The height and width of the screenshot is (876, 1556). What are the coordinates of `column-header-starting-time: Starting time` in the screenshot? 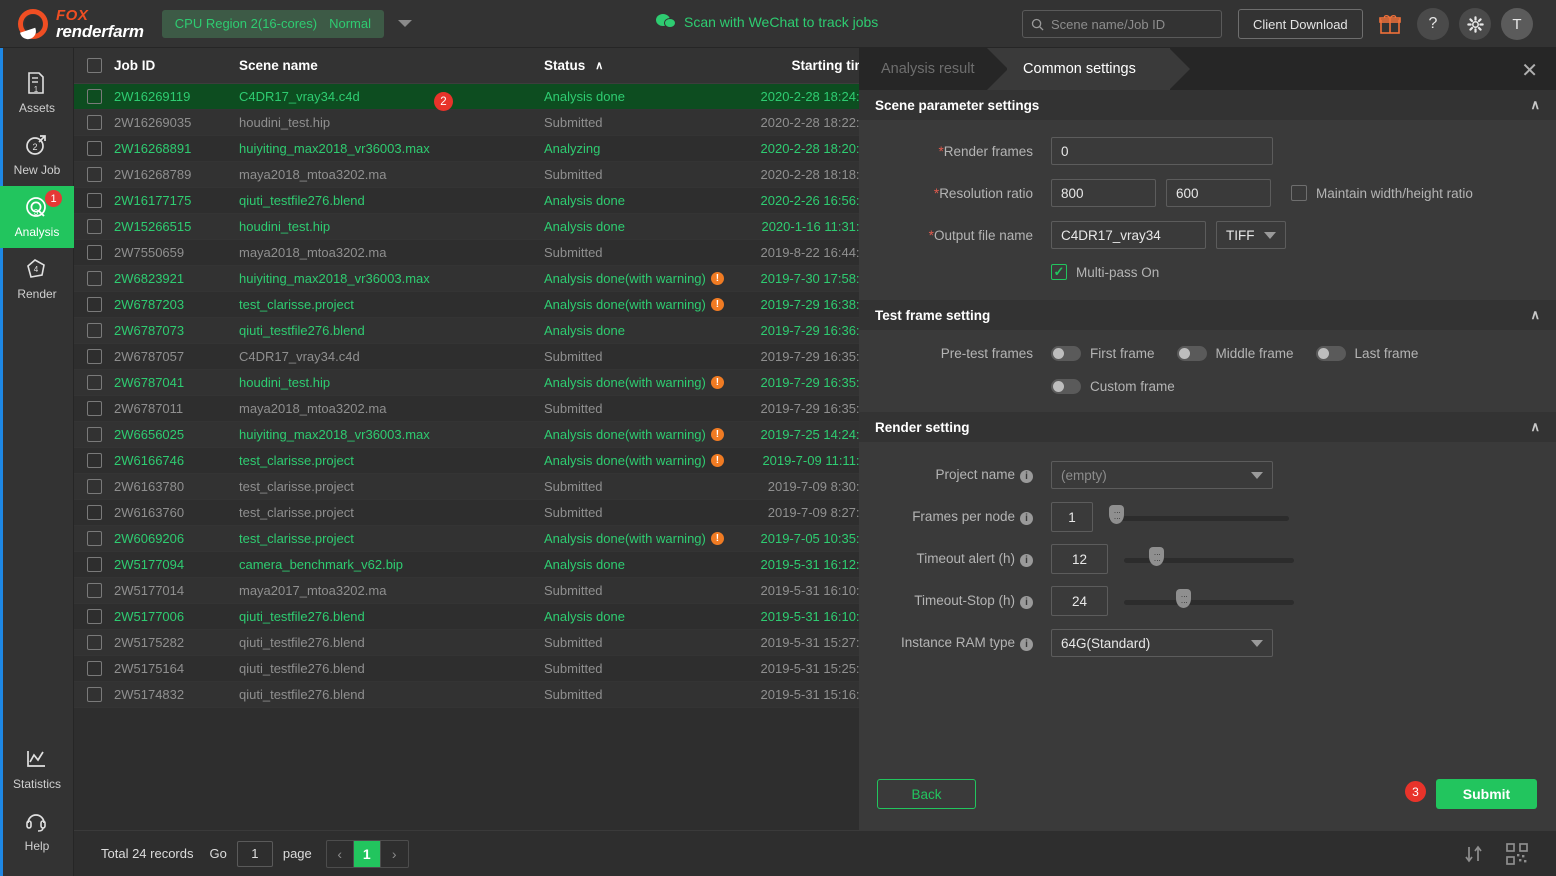 It's located at (811, 65).